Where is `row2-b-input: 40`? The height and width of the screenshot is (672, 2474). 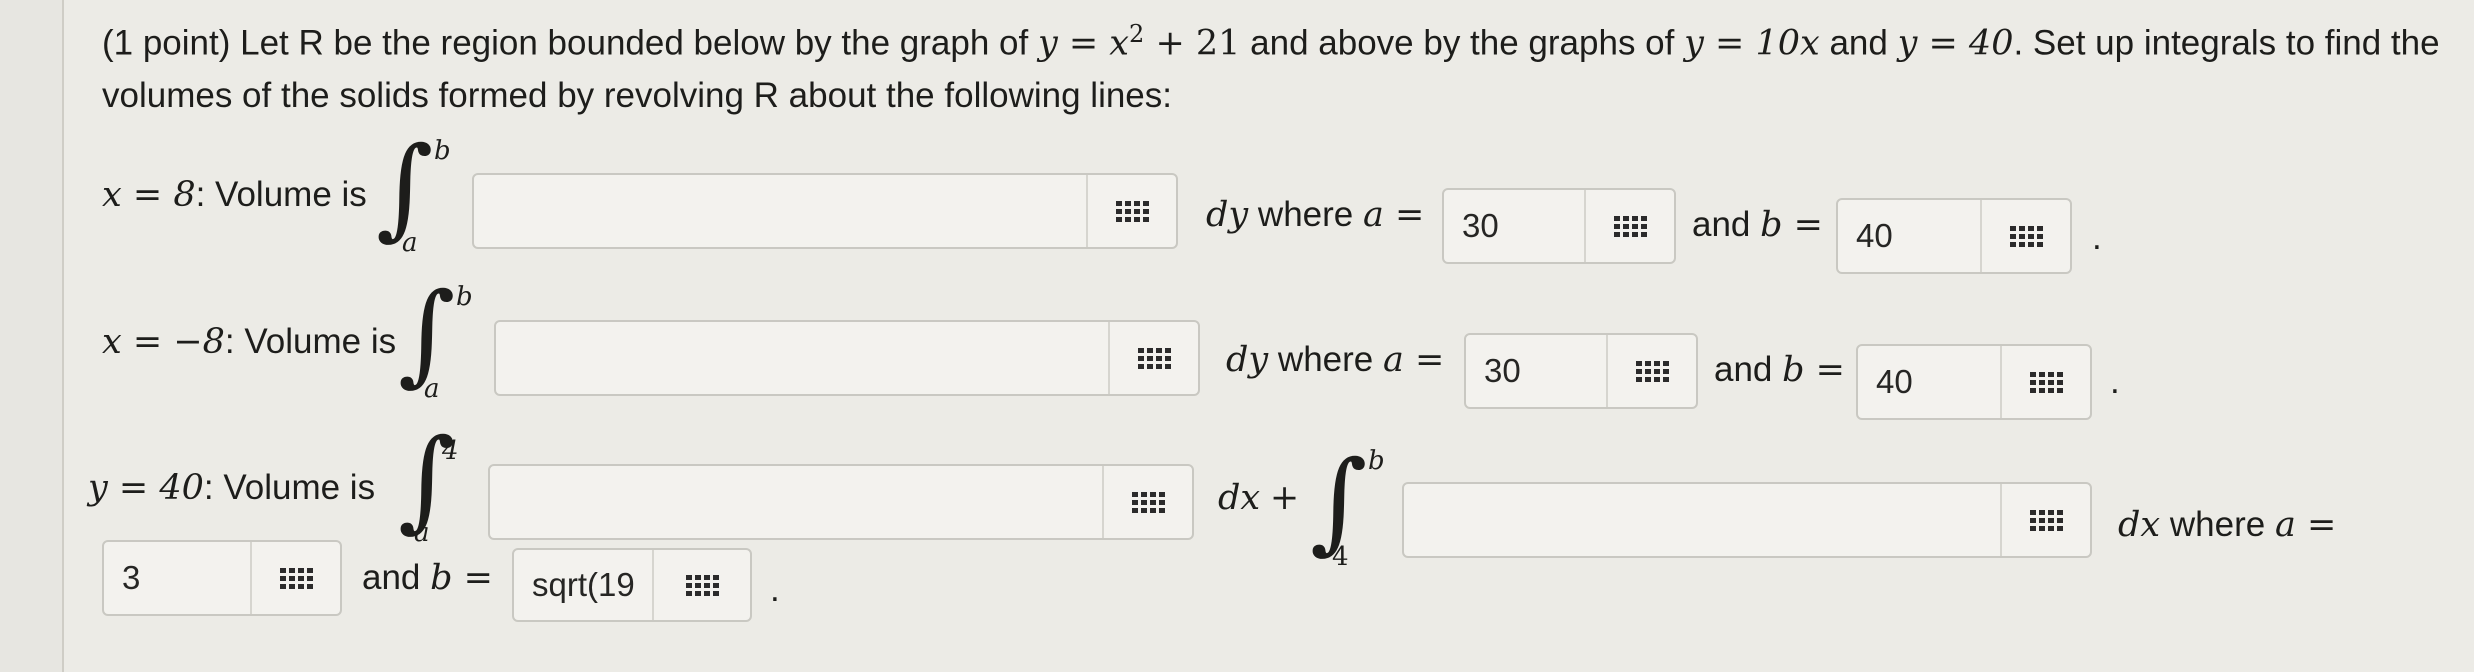
row2-b-input: 40 is located at coordinates (1974, 382).